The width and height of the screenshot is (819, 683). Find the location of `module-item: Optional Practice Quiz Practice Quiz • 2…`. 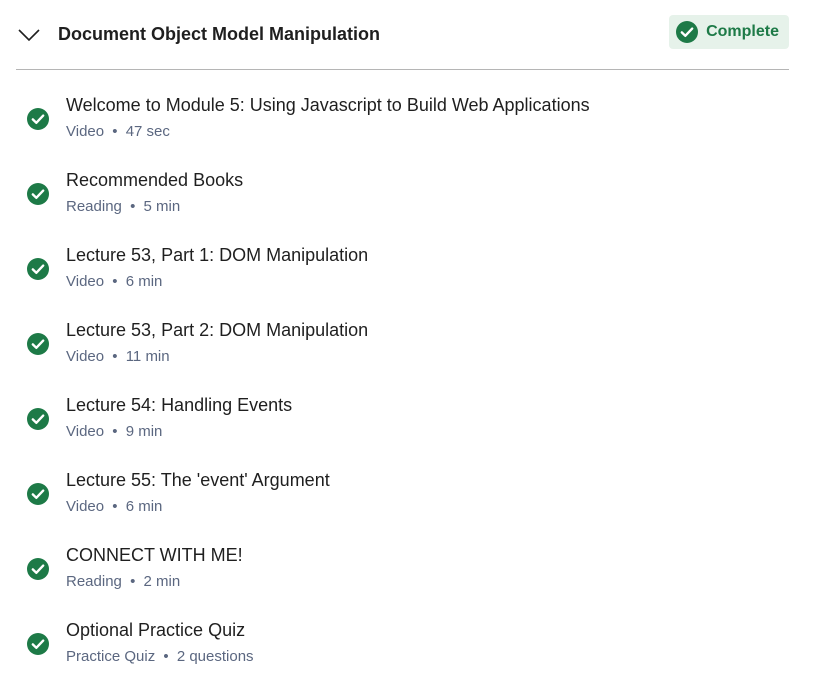

module-item: Optional Practice Quiz Practice Quiz • 2… is located at coordinates (402, 632).